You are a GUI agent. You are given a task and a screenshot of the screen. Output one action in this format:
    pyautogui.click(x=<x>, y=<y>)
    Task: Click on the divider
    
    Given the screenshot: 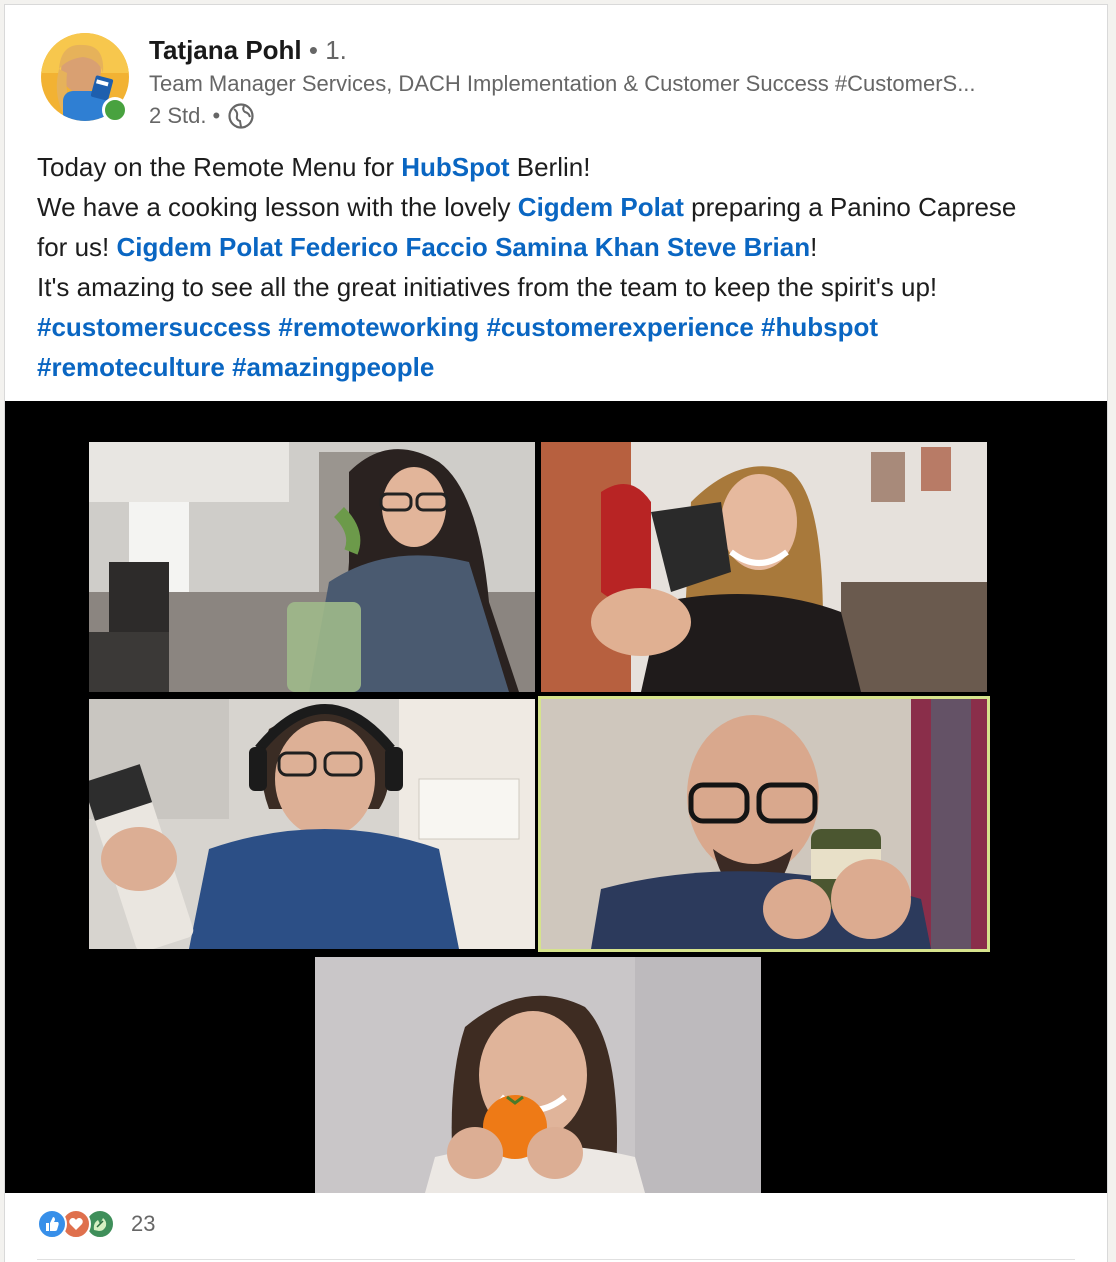 What is the action you would take?
    pyautogui.click(x=556, y=1259)
    